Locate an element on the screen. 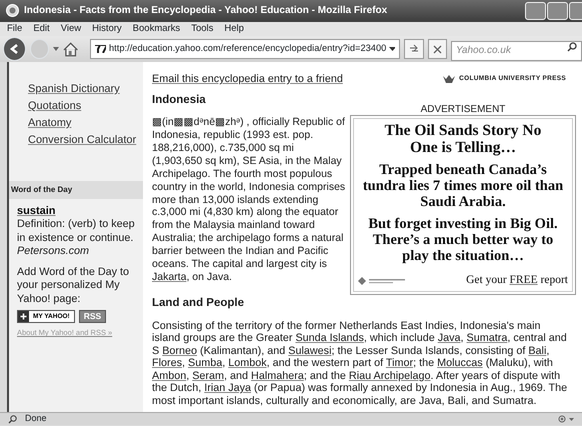 This screenshot has width=582, height=426. sidebar-link: Spanish Dictionary is located at coordinates (74, 89).